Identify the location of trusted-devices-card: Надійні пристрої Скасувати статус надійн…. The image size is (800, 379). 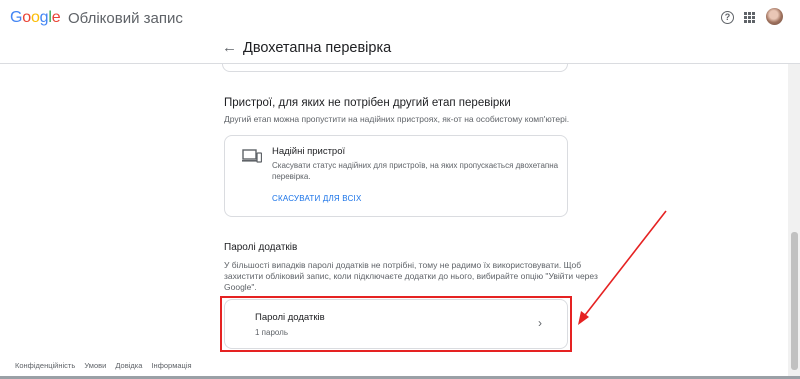
(396, 176).